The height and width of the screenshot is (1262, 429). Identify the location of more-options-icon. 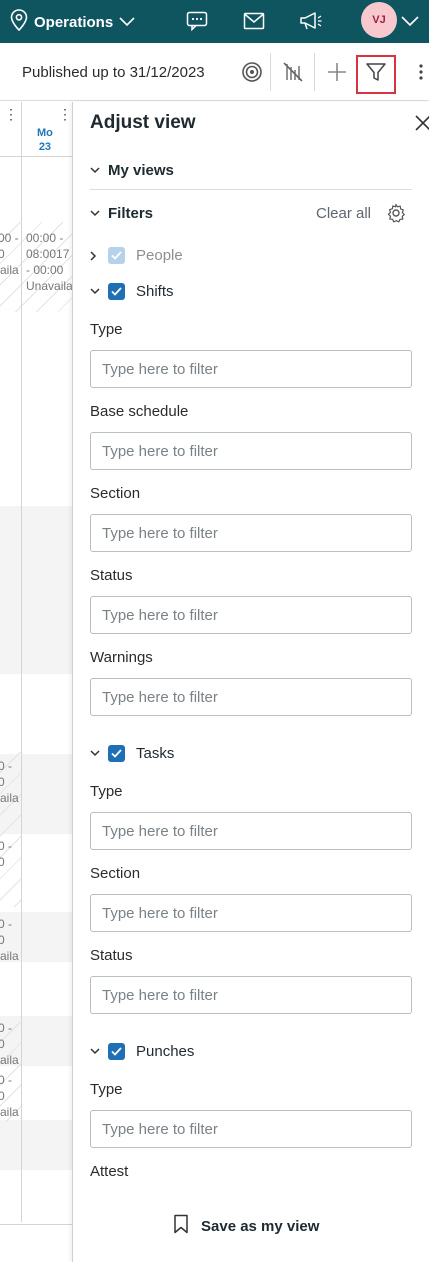
(418, 72).